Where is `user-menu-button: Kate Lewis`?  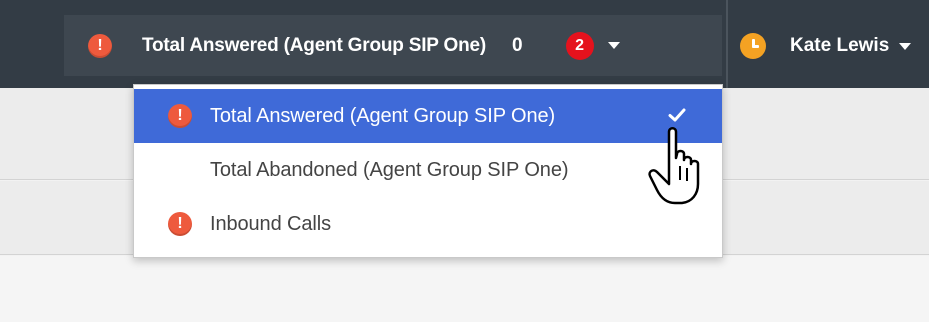 user-menu-button: Kate Lewis is located at coordinates (826, 46).